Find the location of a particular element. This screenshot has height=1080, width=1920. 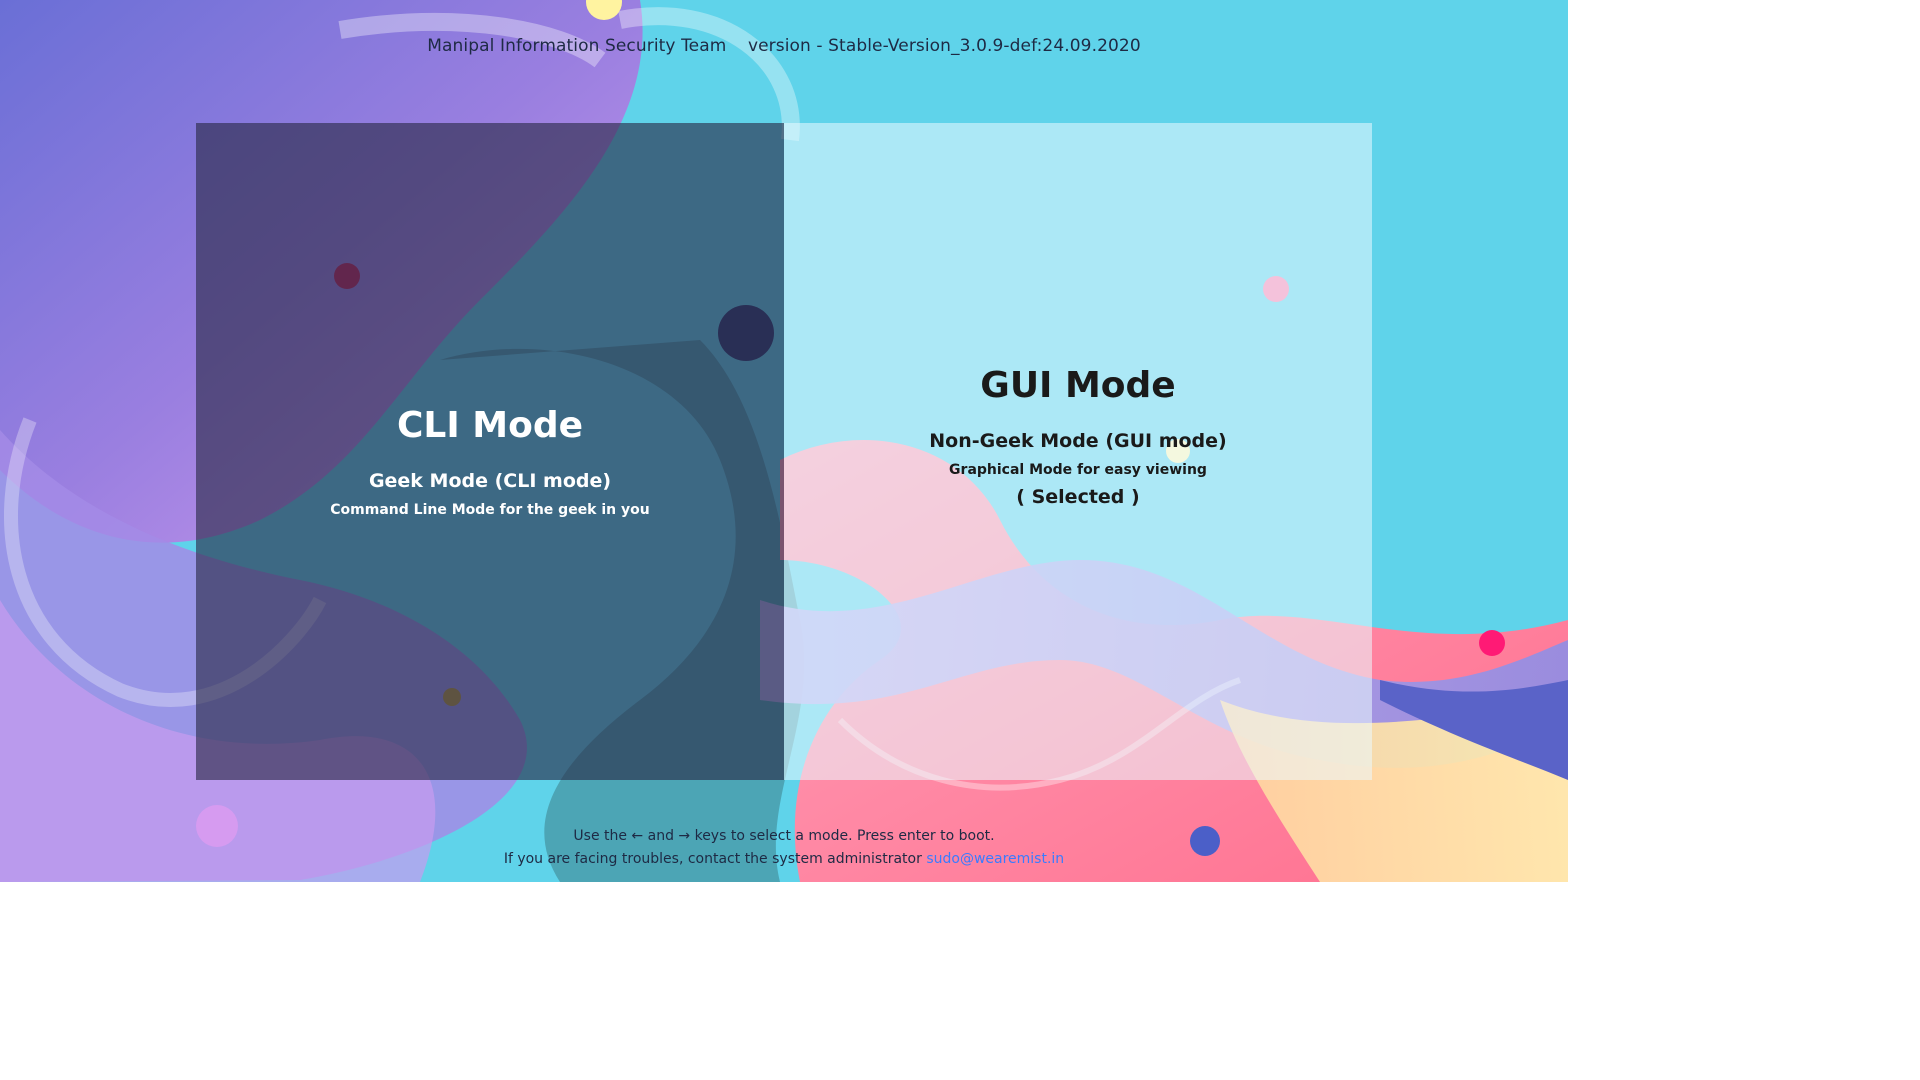

cli-mode-title: CLI Mode is located at coordinates (490, 425).